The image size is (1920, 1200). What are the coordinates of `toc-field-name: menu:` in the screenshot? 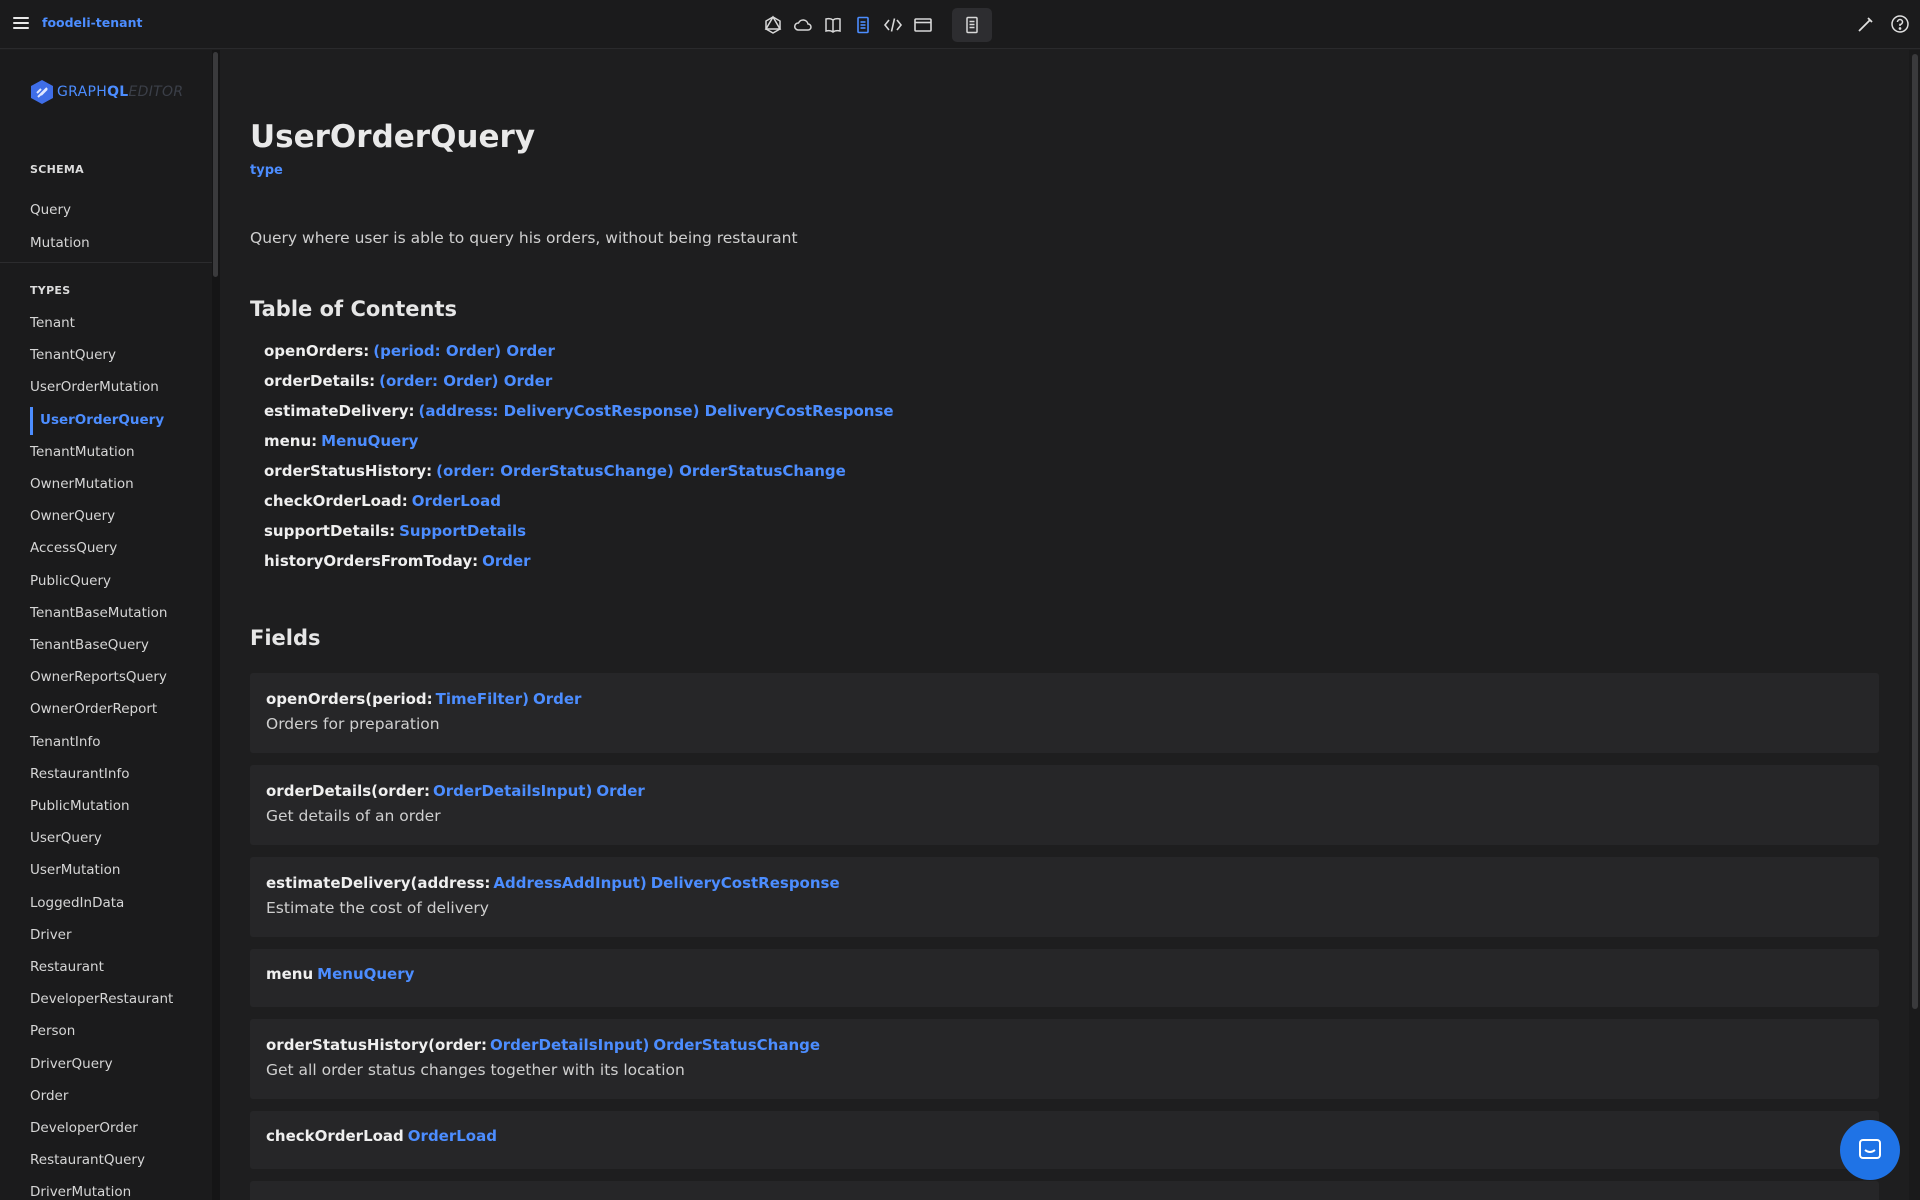 It's located at (291, 441).